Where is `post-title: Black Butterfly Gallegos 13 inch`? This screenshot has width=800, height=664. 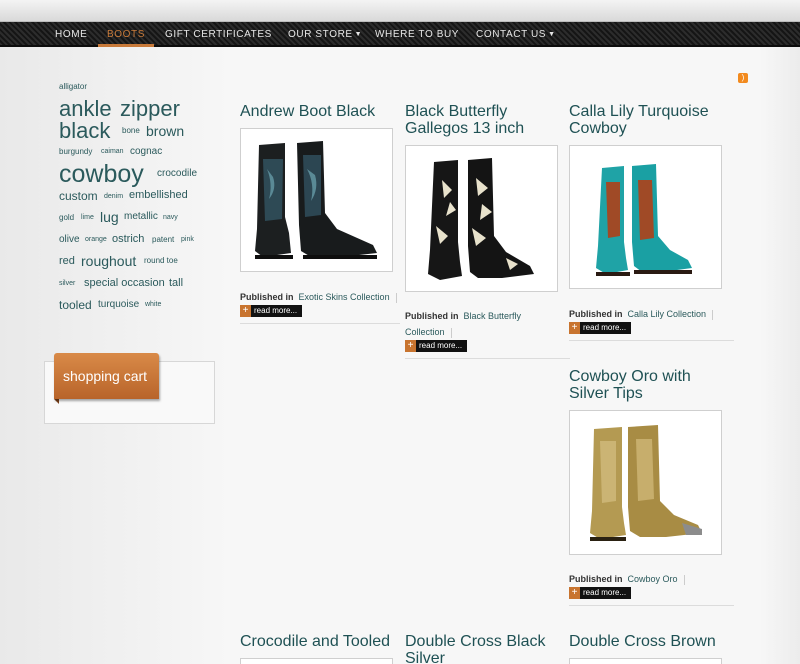 post-title: Black Butterfly Gallegos 13 inch is located at coordinates (487, 120).